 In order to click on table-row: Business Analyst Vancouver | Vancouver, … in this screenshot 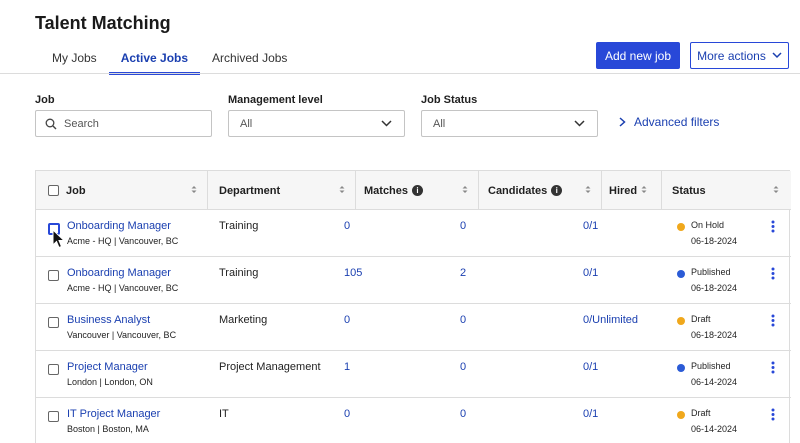, I will do `click(413, 327)`.